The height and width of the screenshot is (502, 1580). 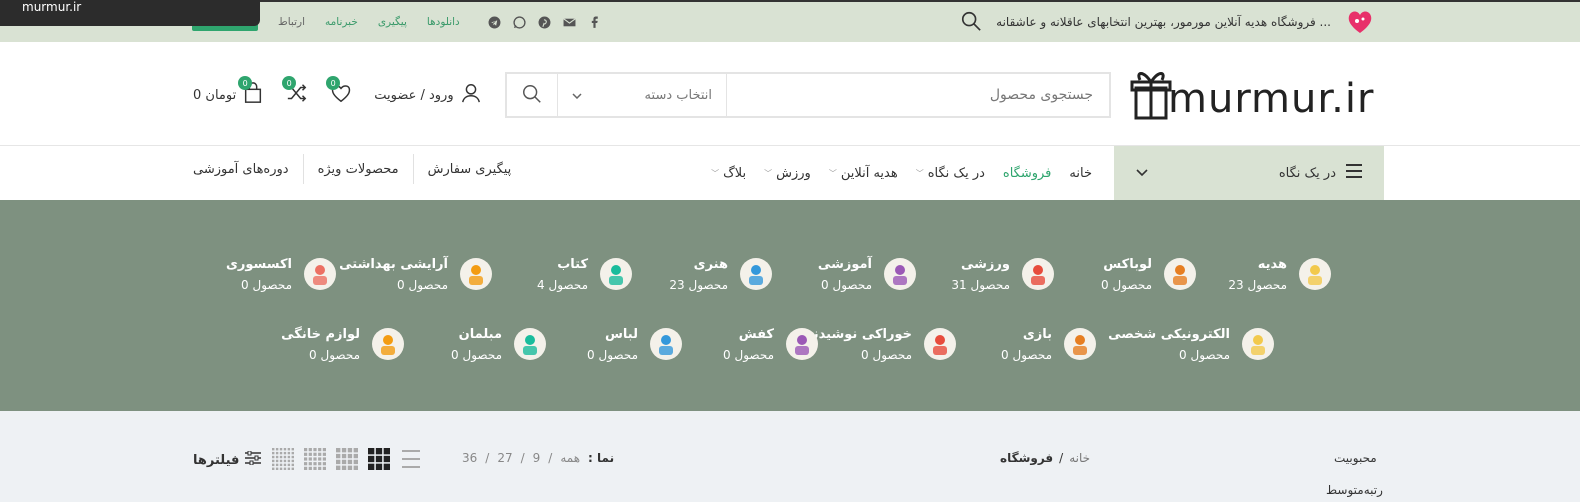 I want to click on menu-item-courses: دوره‌های آموزشی, so click(x=248, y=169).